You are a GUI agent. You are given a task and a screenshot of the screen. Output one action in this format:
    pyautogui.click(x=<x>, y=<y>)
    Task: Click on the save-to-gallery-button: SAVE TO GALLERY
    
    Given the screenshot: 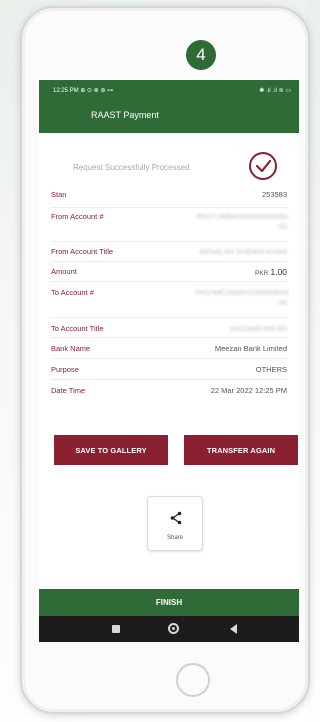 What is the action you would take?
    pyautogui.click(x=111, y=450)
    